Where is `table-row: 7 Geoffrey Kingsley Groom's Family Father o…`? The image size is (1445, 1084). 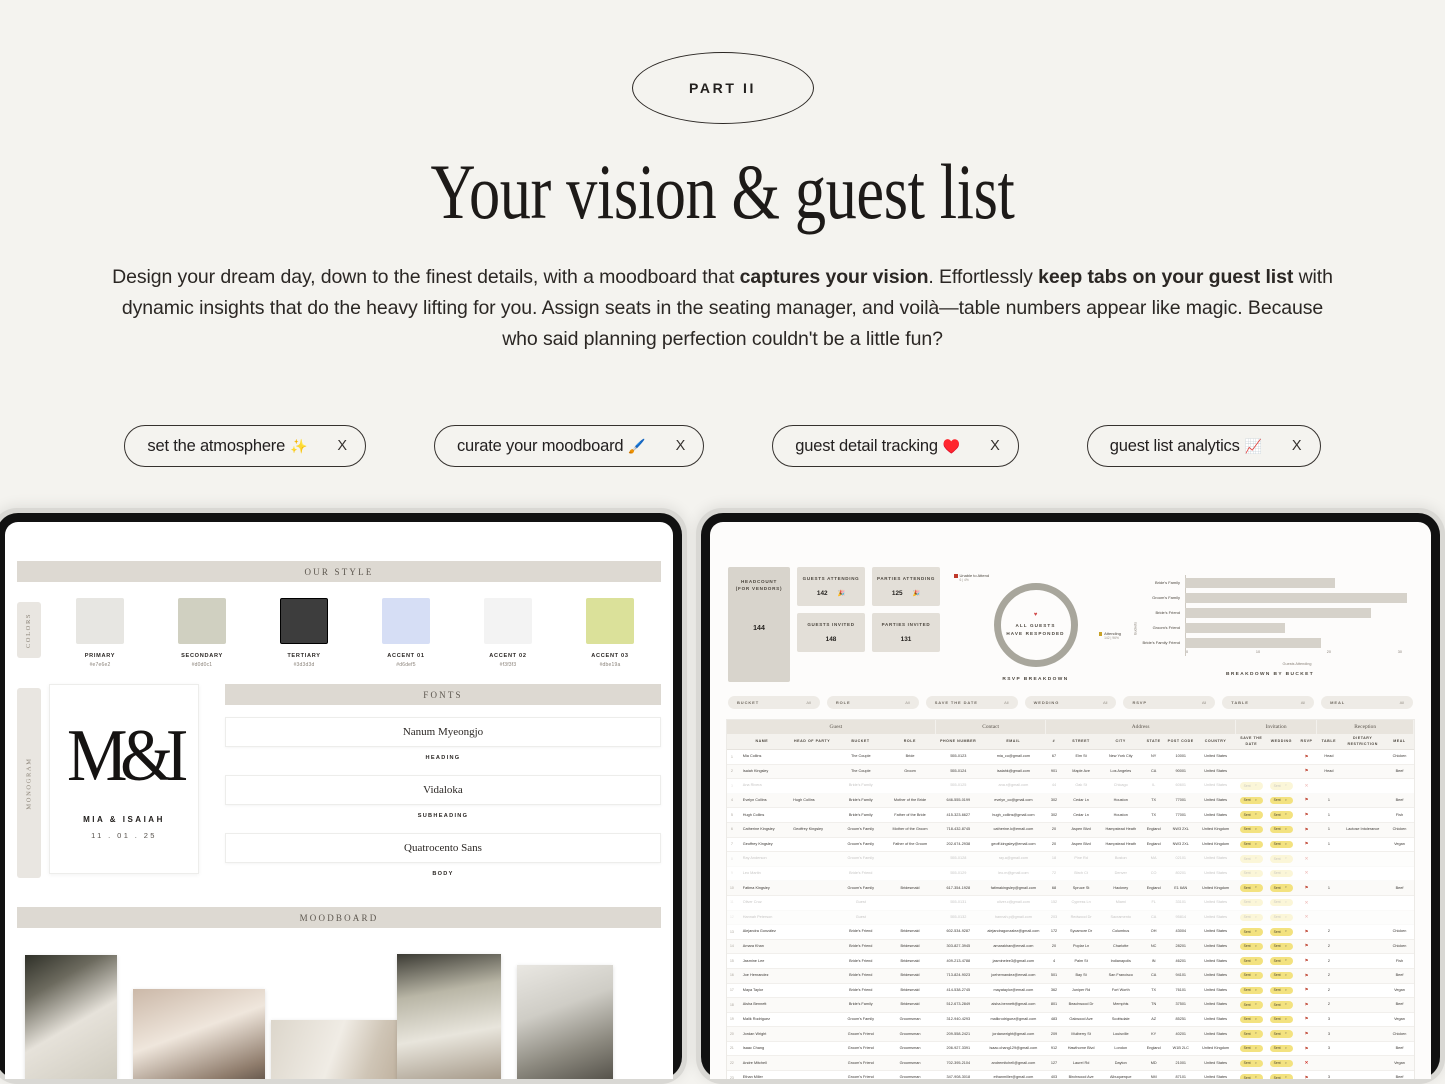
table-row: 7 Geoffrey Kingsley Groom's Family Father o… is located at coordinates (1070, 845).